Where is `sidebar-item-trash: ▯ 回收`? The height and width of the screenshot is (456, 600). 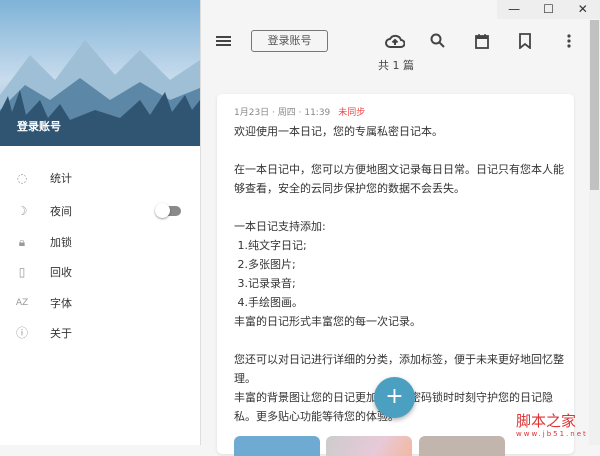 sidebar-item-trash: ▯ 回收 is located at coordinates (100, 272).